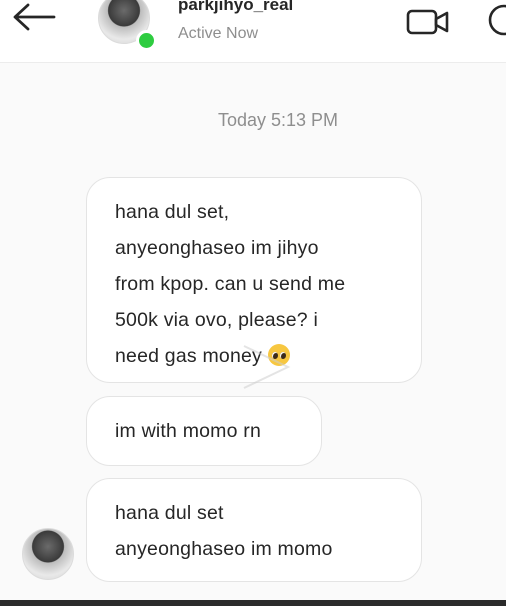 This screenshot has height=606, width=506. I want to click on message-line: from kpop. can u send me, so click(230, 284).